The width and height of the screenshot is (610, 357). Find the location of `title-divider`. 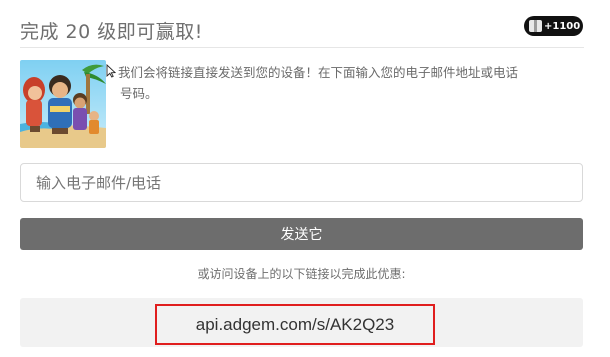

title-divider is located at coordinates (302, 47).